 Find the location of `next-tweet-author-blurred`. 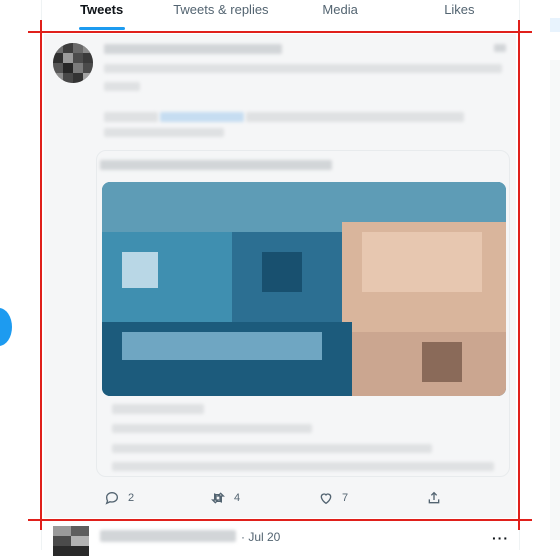

next-tweet-author-blurred is located at coordinates (168, 536).